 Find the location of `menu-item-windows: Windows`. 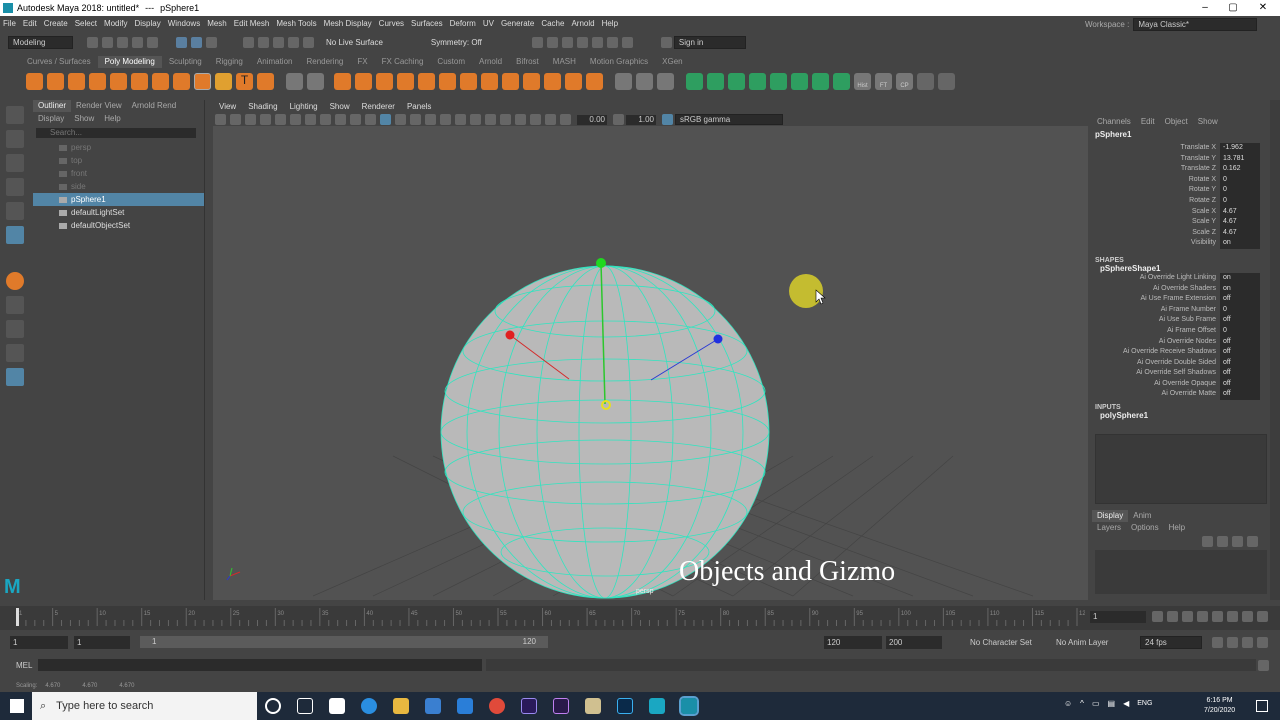

menu-item-windows: Windows is located at coordinates (184, 23).